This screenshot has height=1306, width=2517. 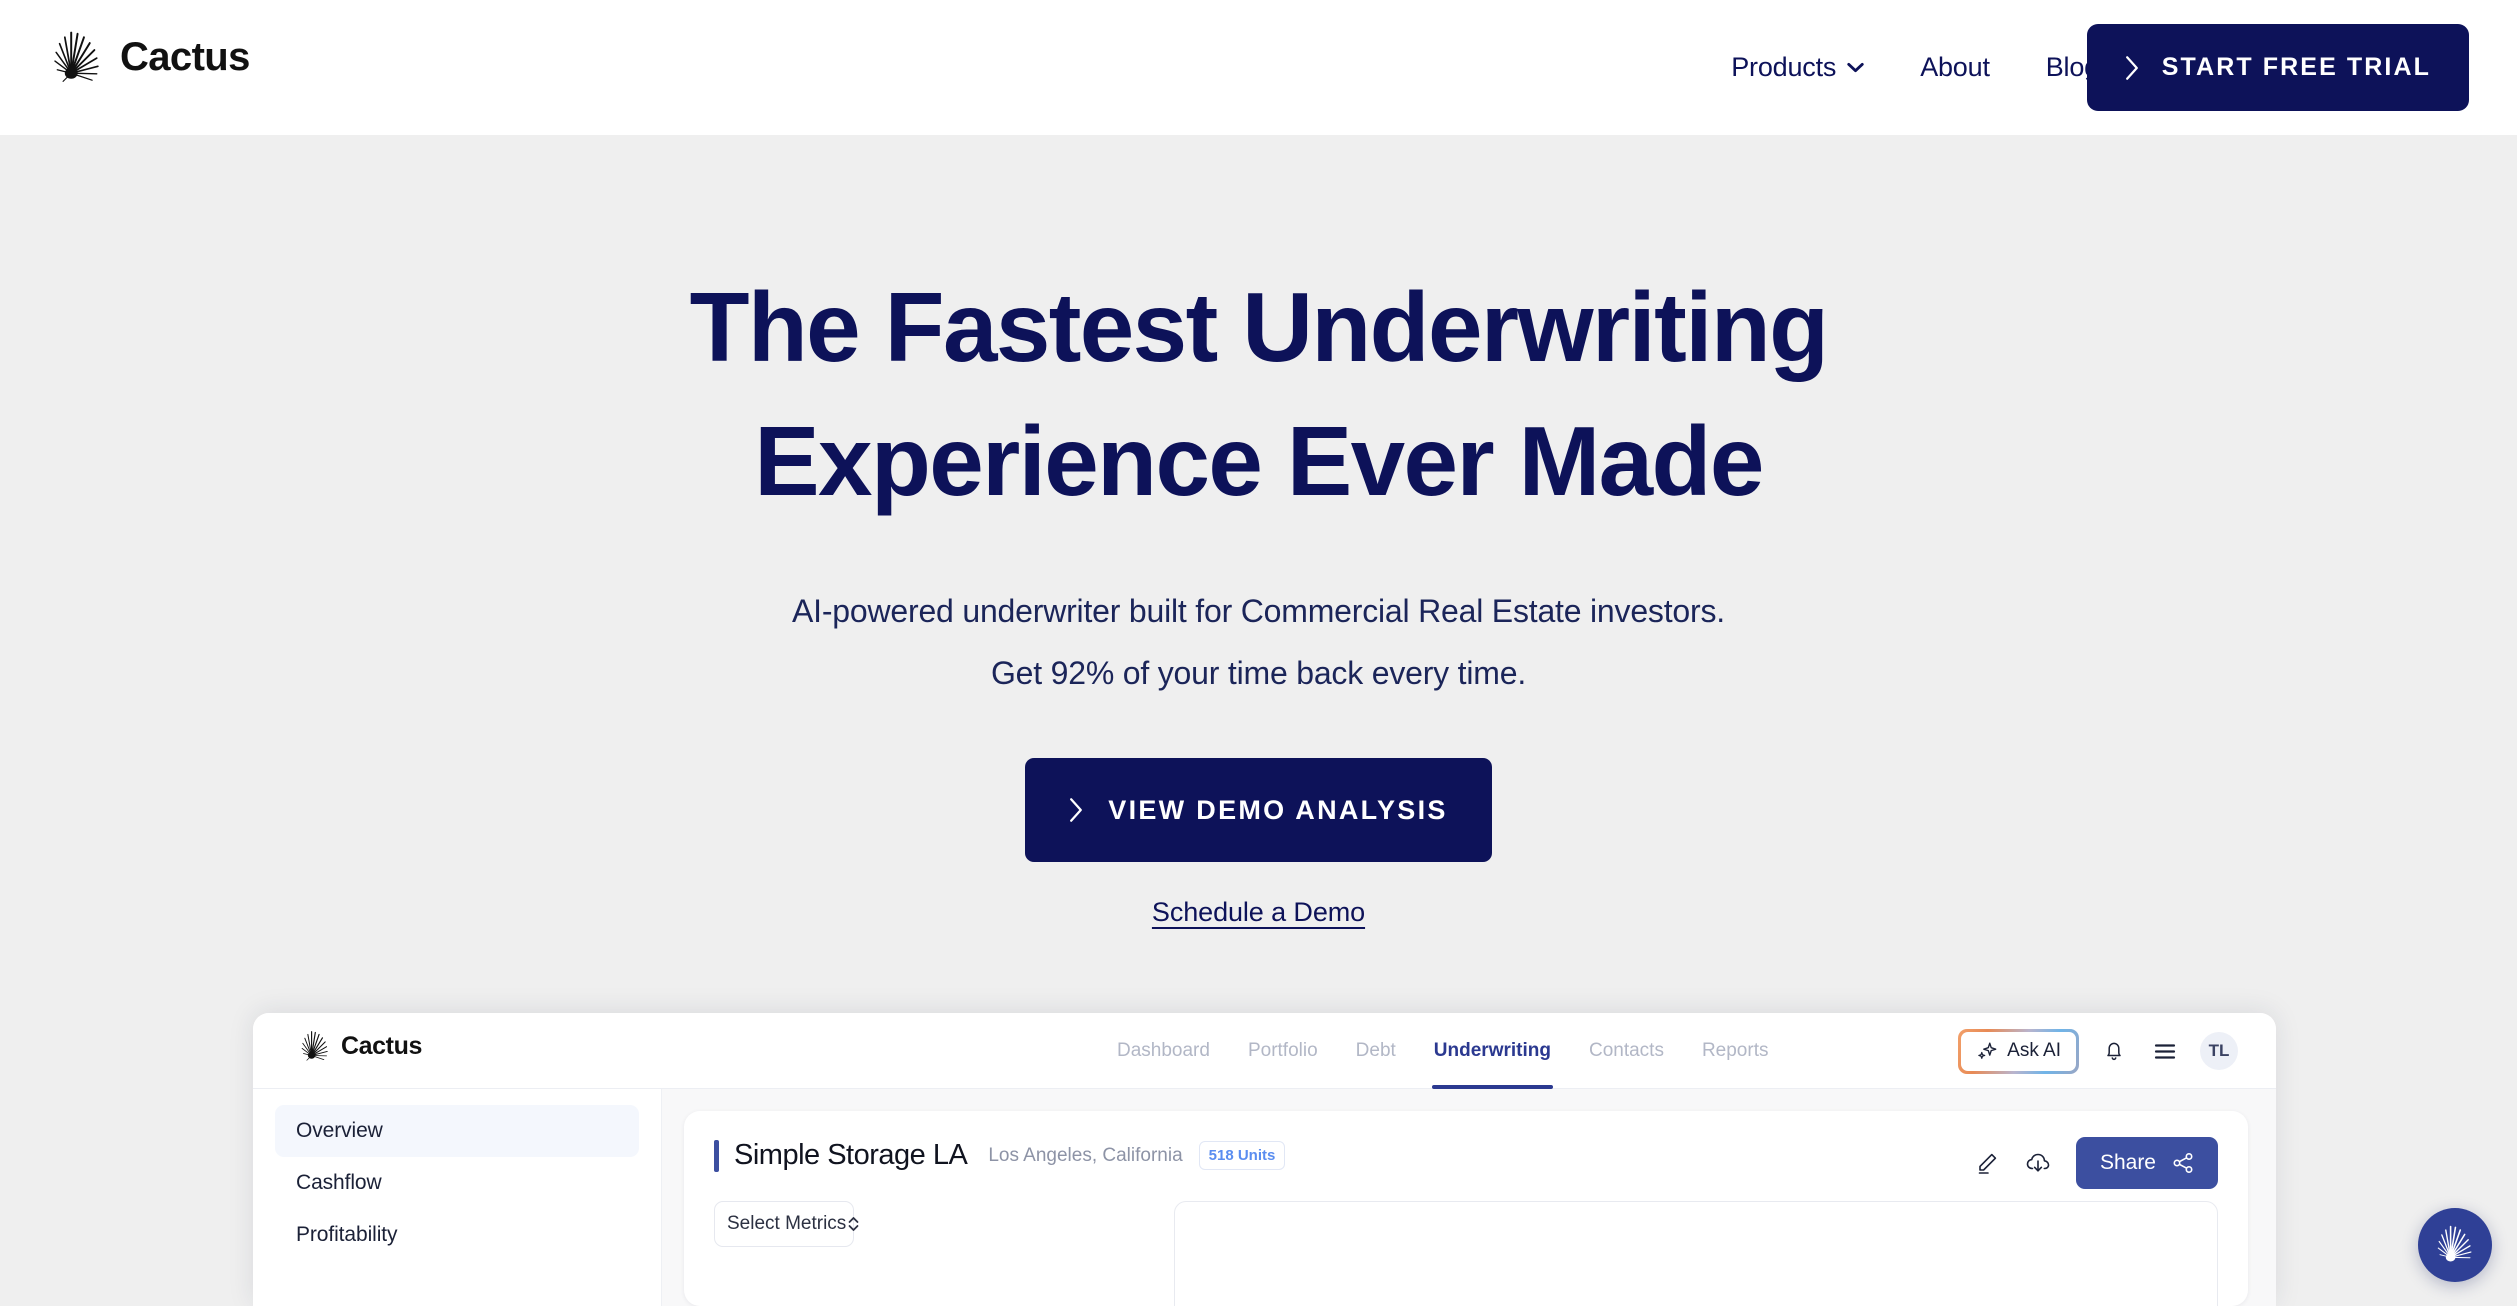 I want to click on sidebar-item-cashflow: Cashflow, so click(x=457, y=1183).